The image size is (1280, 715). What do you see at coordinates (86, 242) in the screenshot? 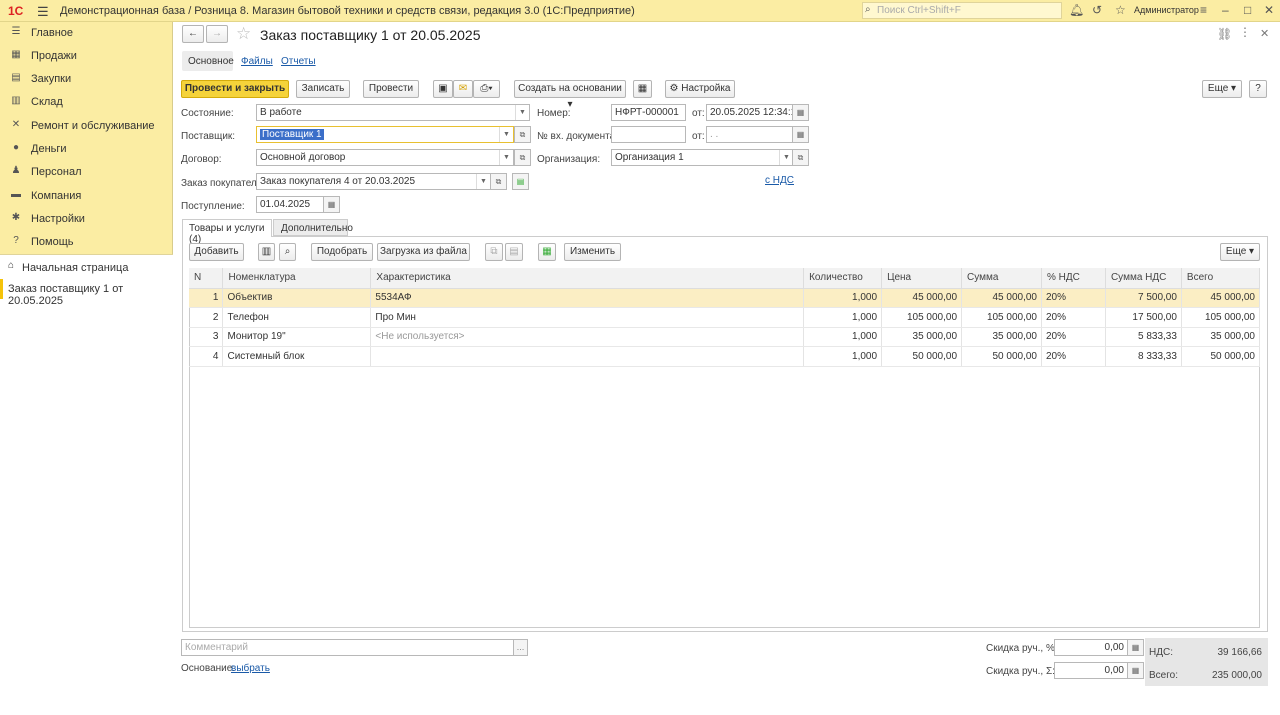
I see `sidebar-item-help: ? Помощь` at bounding box center [86, 242].